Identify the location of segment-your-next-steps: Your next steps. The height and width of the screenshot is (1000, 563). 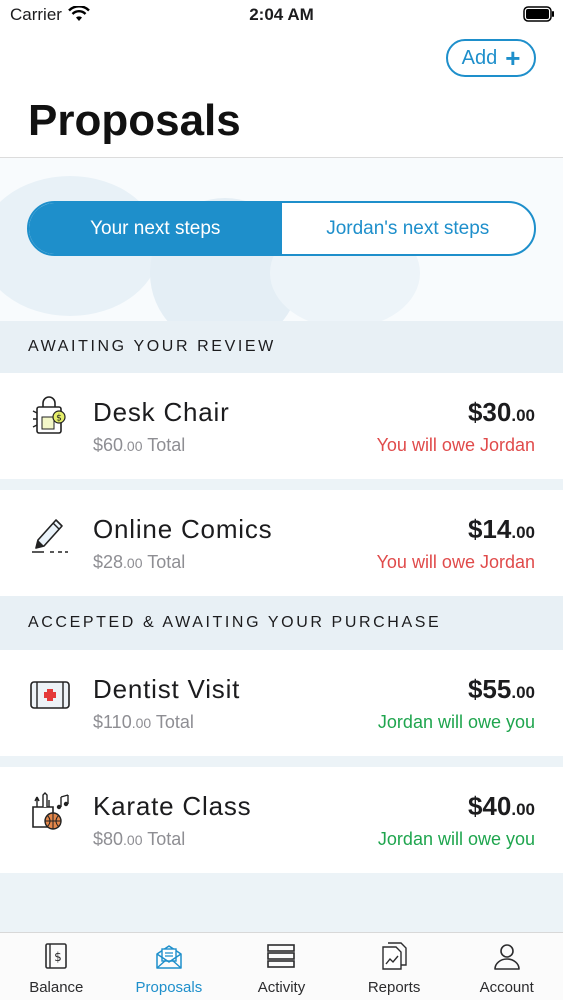
(155, 228).